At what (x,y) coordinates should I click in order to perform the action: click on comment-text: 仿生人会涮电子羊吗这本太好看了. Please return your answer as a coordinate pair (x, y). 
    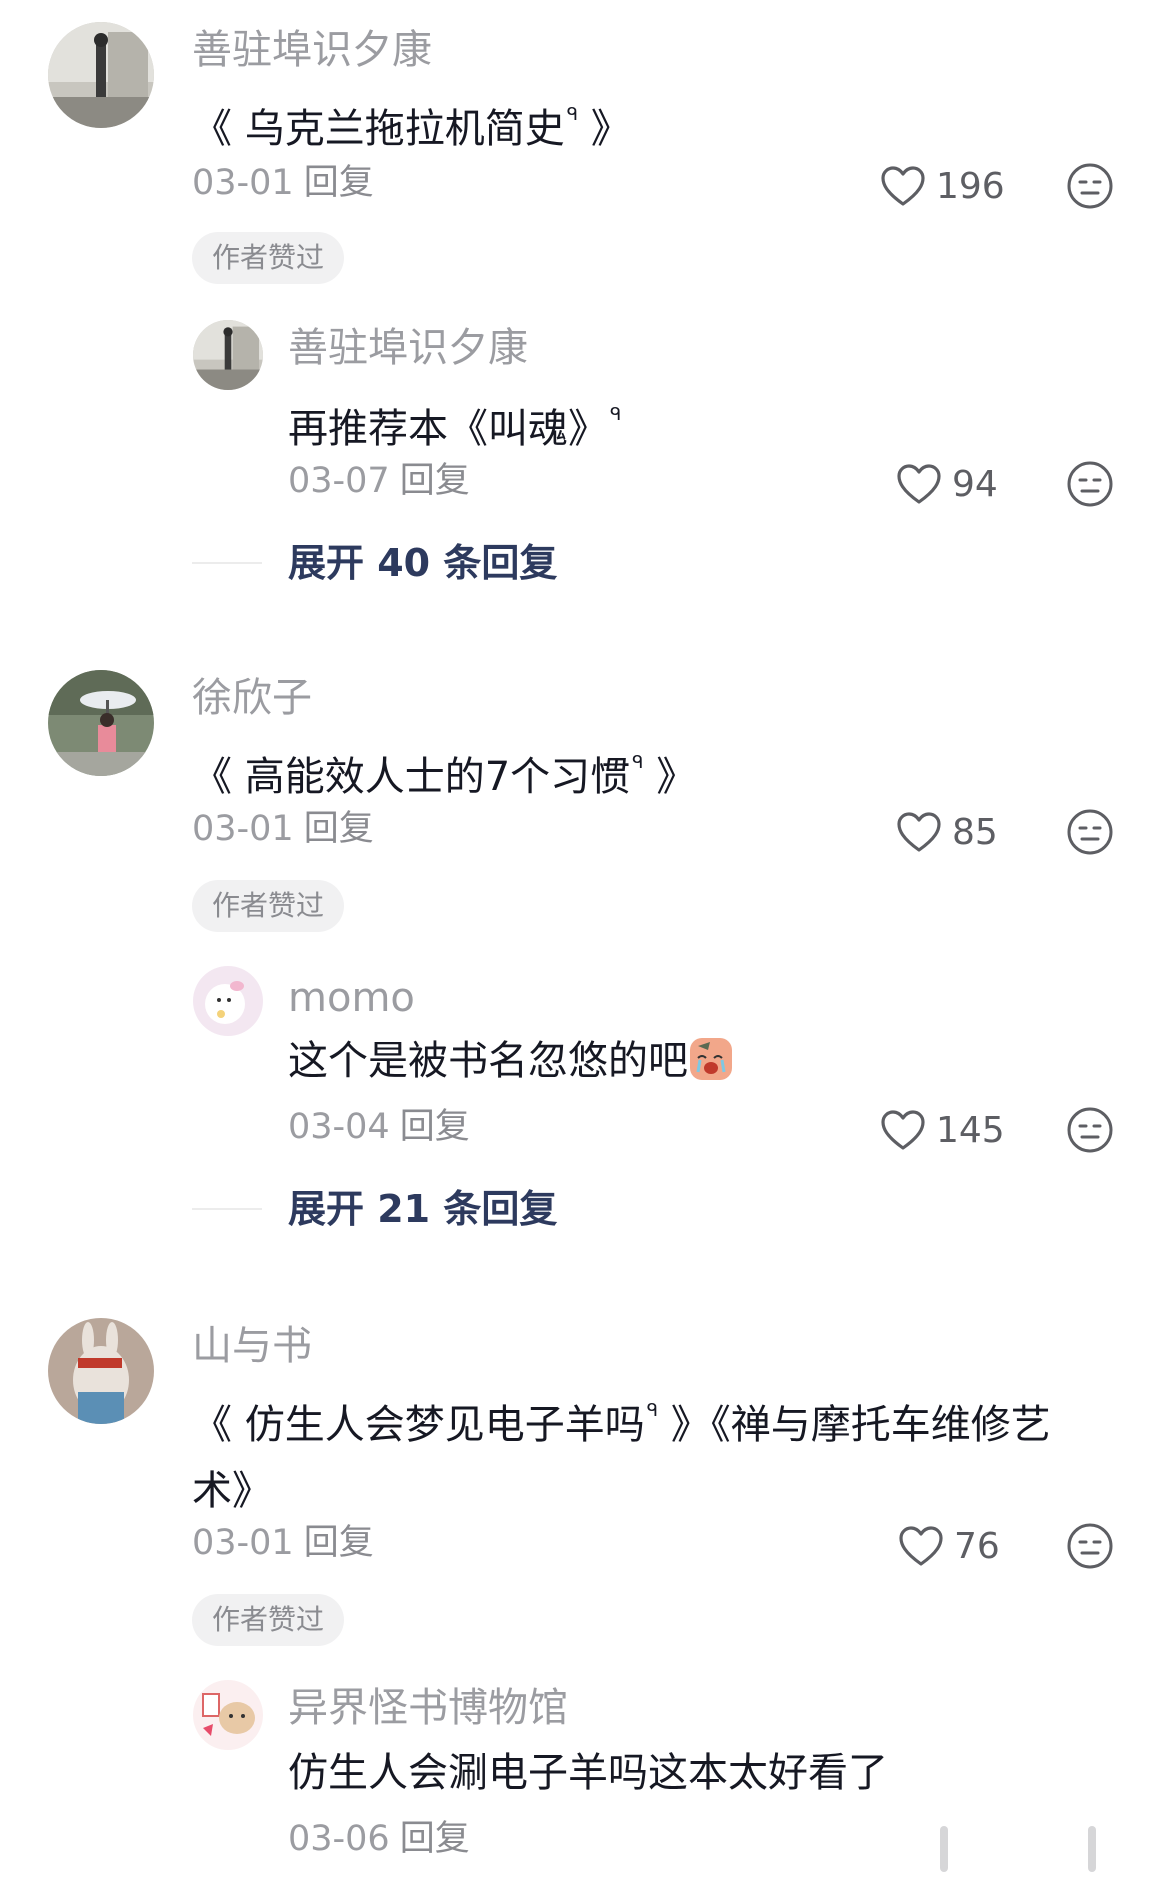
    Looking at the image, I should click on (588, 1773).